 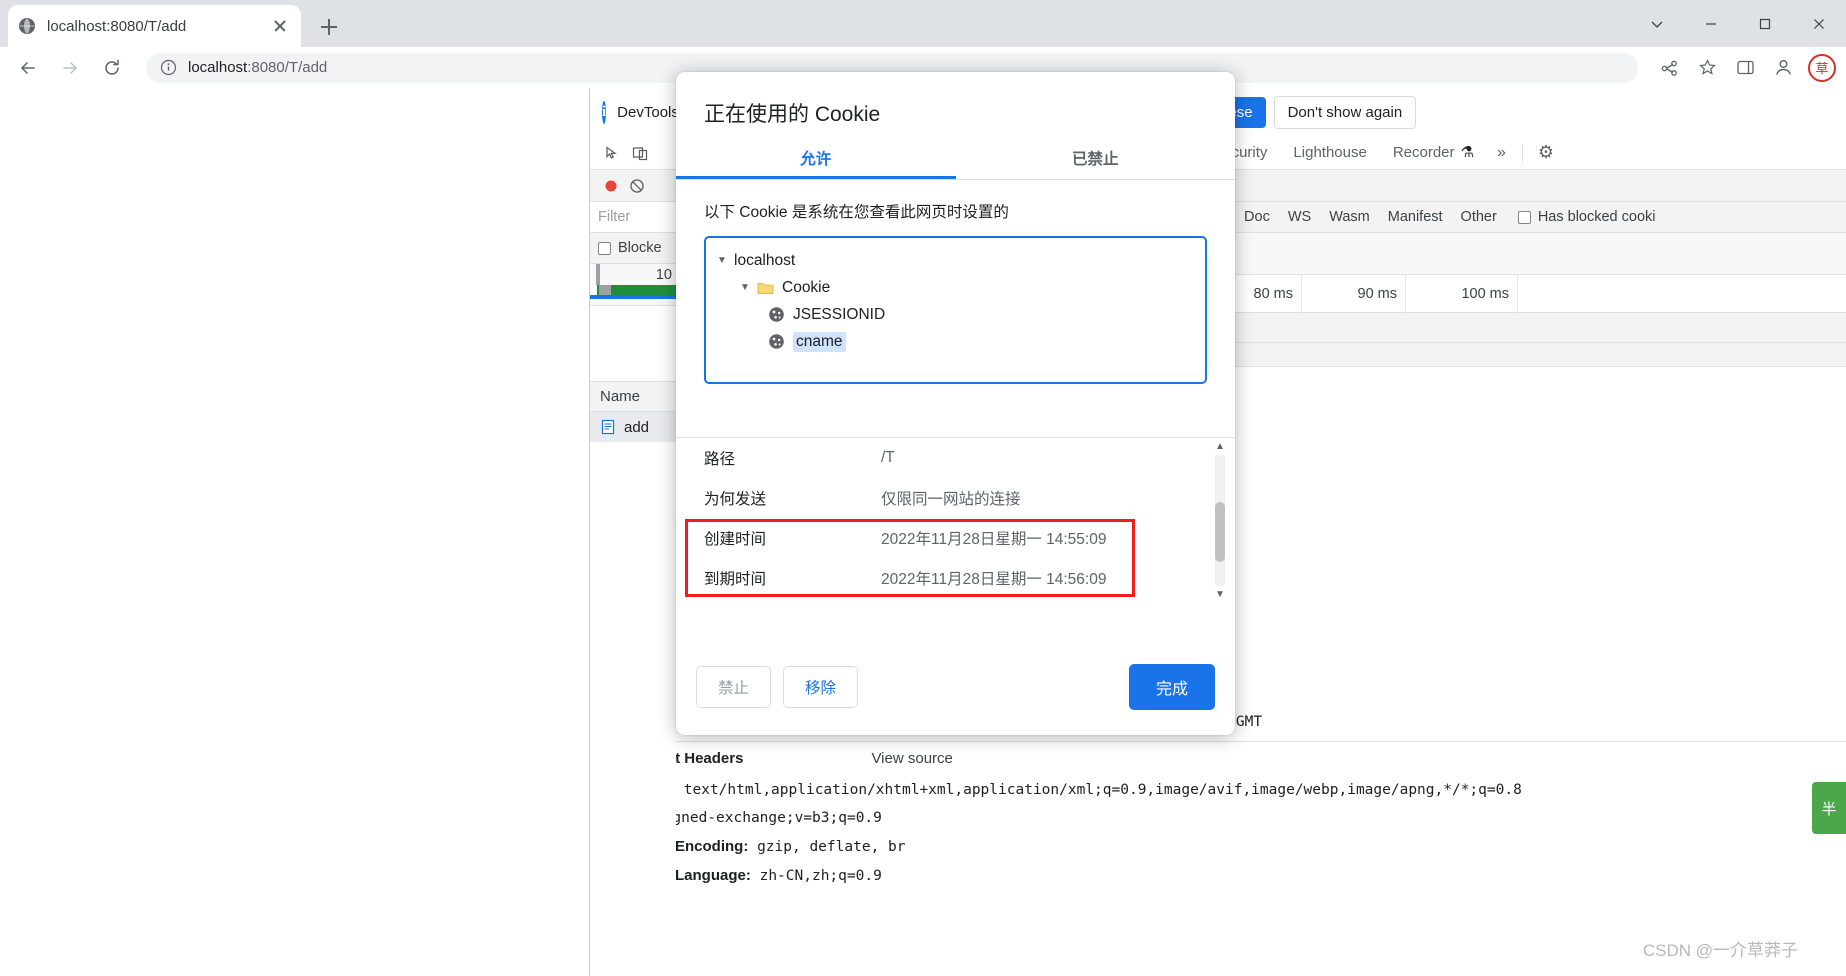 What do you see at coordinates (1657, 23) in the screenshot?
I see `chevron-down-icon` at bounding box center [1657, 23].